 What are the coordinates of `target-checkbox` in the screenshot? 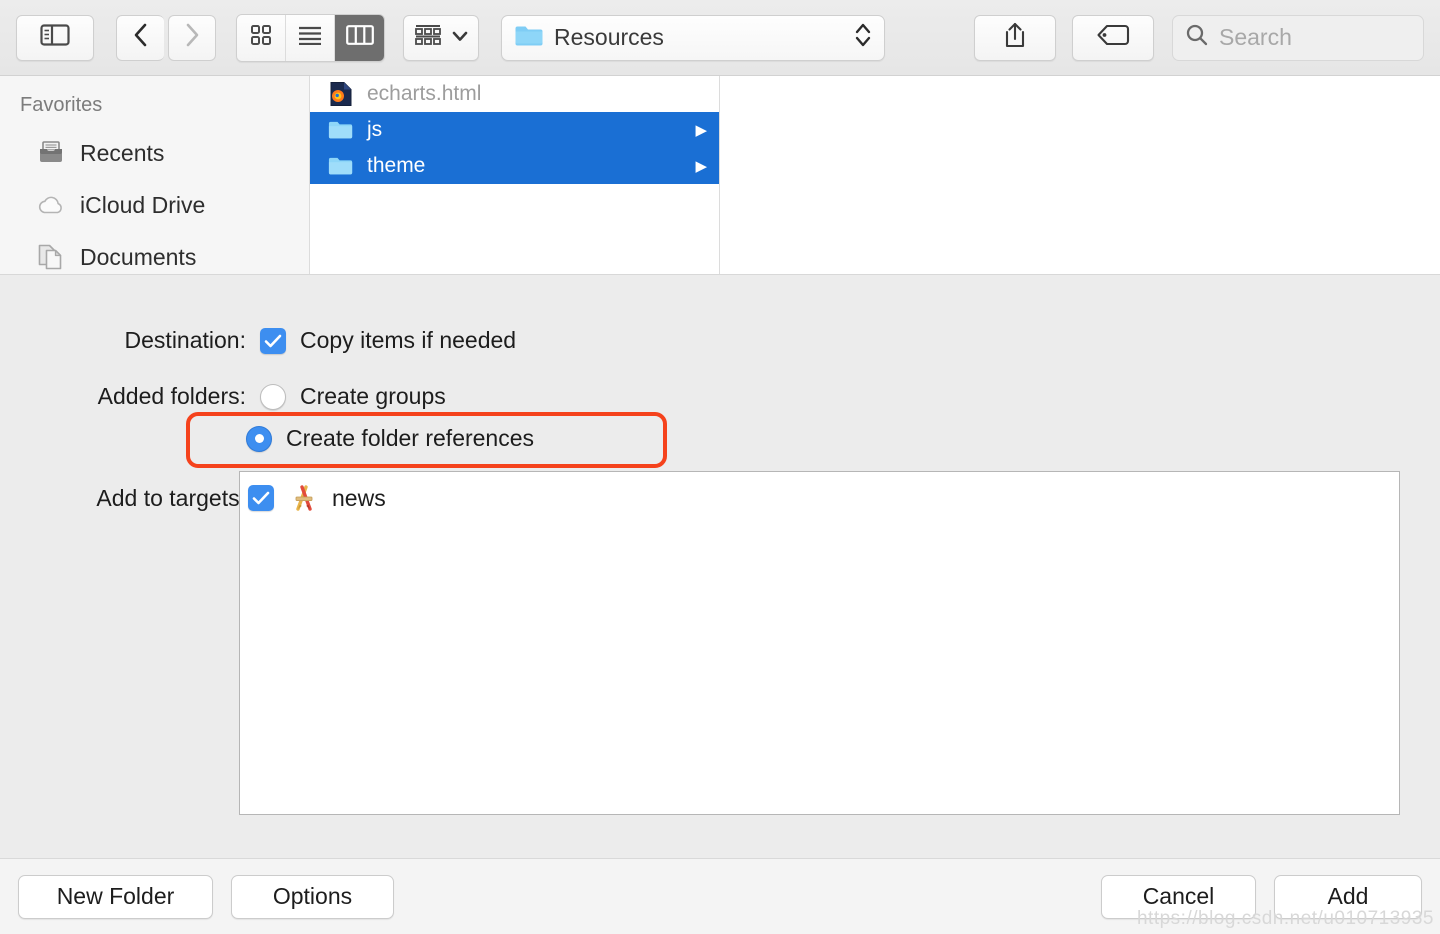 It's located at (261, 498).